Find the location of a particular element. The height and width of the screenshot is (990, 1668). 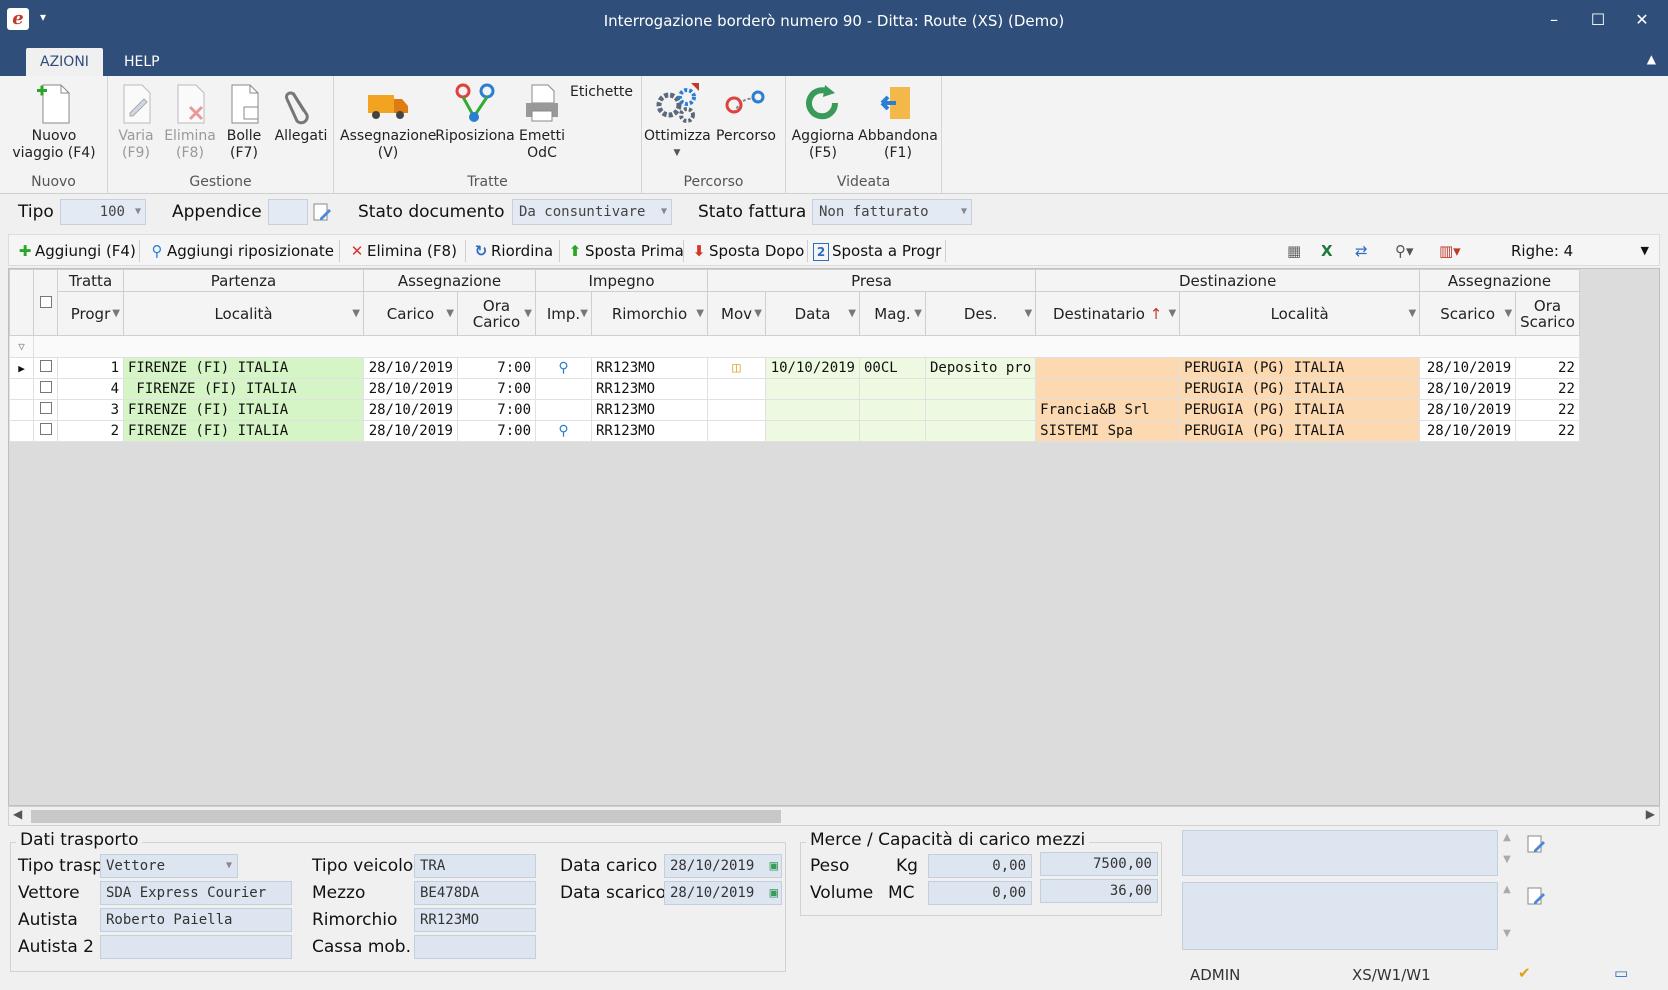

cell-scarico: 28/10/2019 is located at coordinates (1468, 389).